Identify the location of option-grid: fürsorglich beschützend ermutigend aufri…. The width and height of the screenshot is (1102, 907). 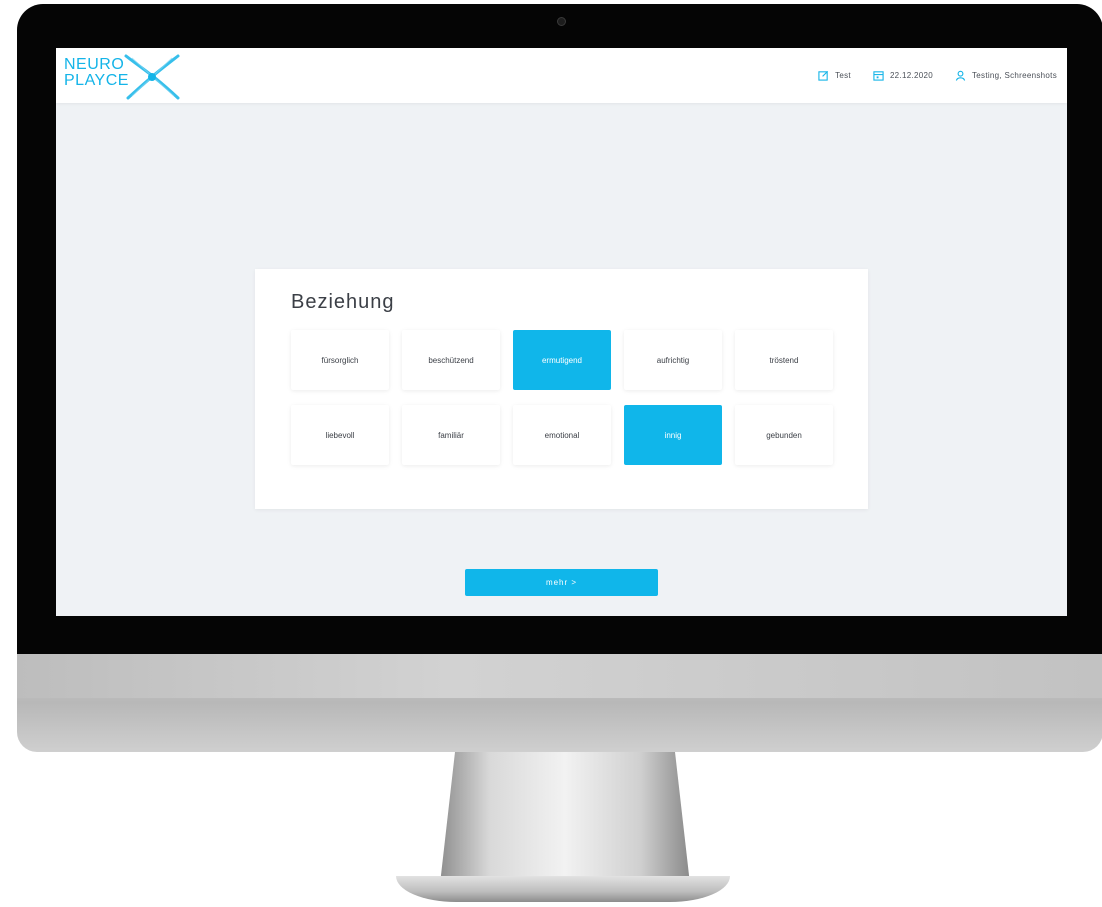
(562, 397).